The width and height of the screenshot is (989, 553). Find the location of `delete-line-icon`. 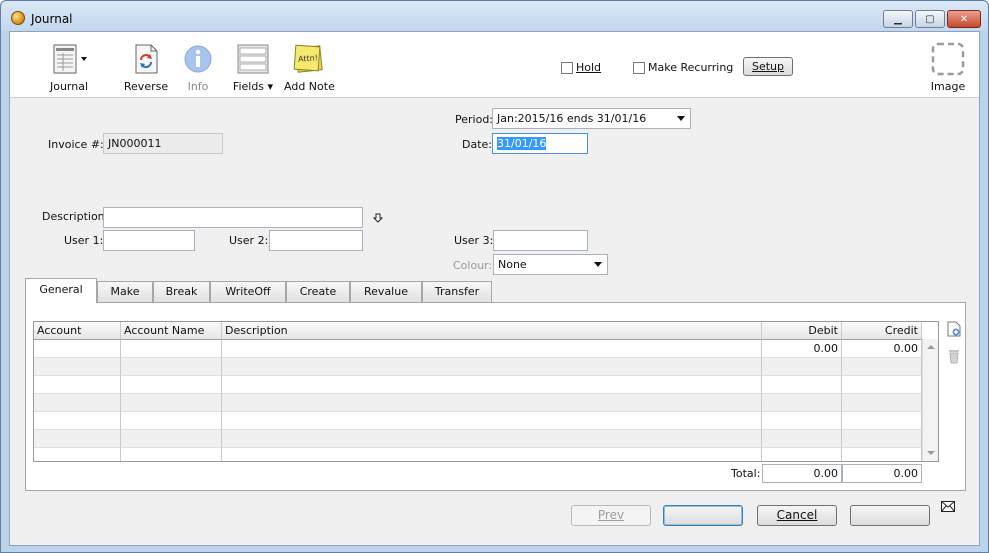

delete-line-icon is located at coordinates (954, 356).